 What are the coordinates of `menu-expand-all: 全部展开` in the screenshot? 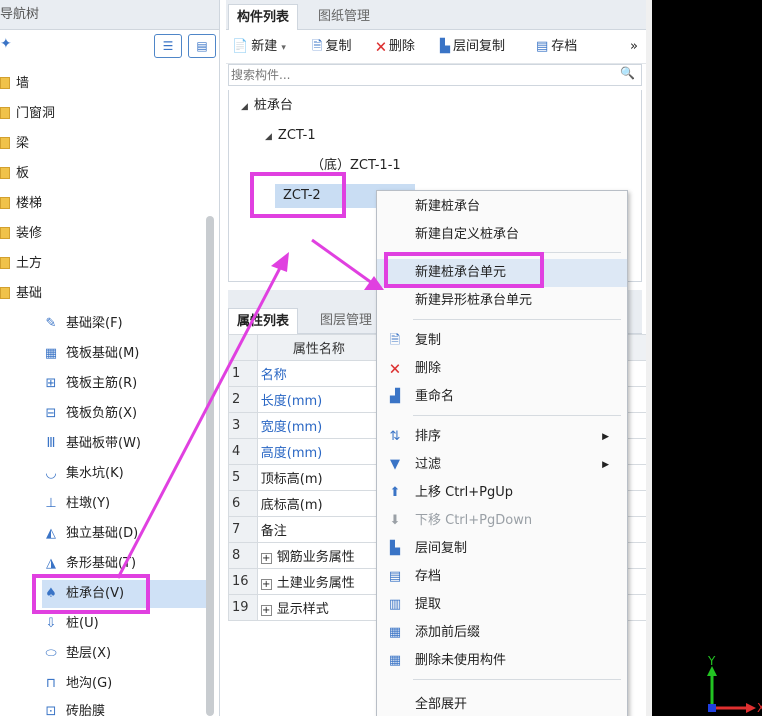 It's located at (502, 703).